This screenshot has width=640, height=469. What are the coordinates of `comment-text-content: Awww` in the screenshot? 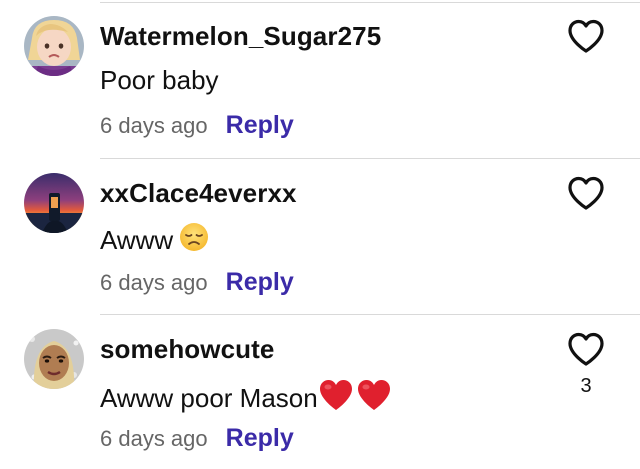 It's located at (137, 240).